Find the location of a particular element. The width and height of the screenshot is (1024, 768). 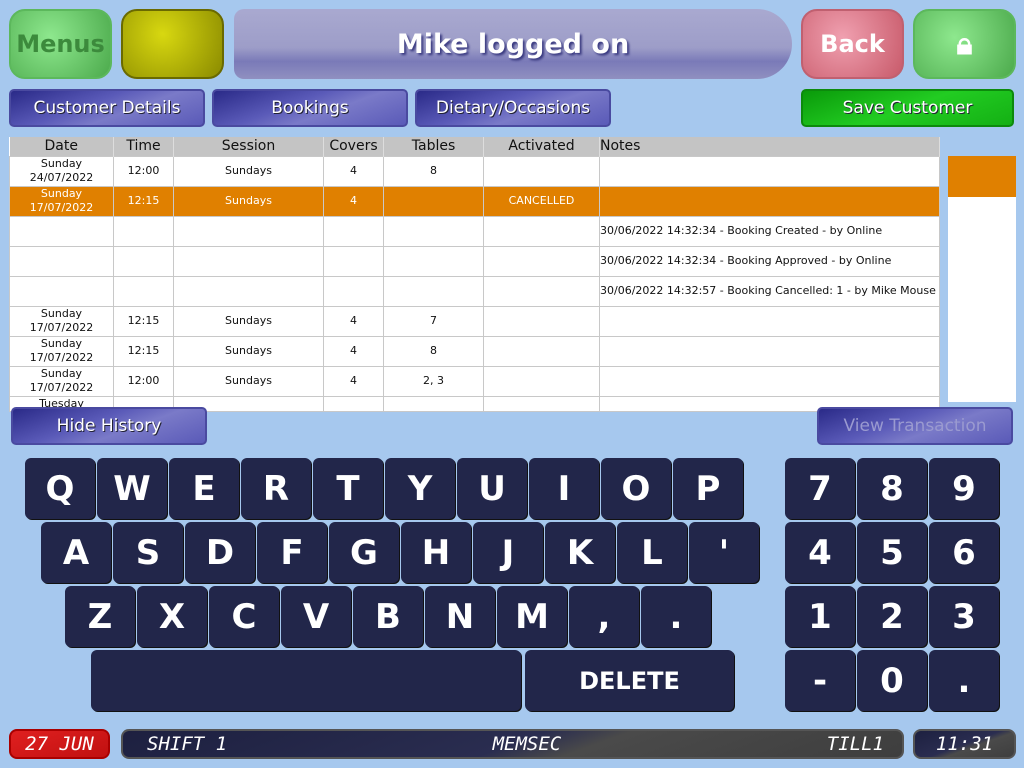

column-header: Covers is located at coordinates (353, 146).